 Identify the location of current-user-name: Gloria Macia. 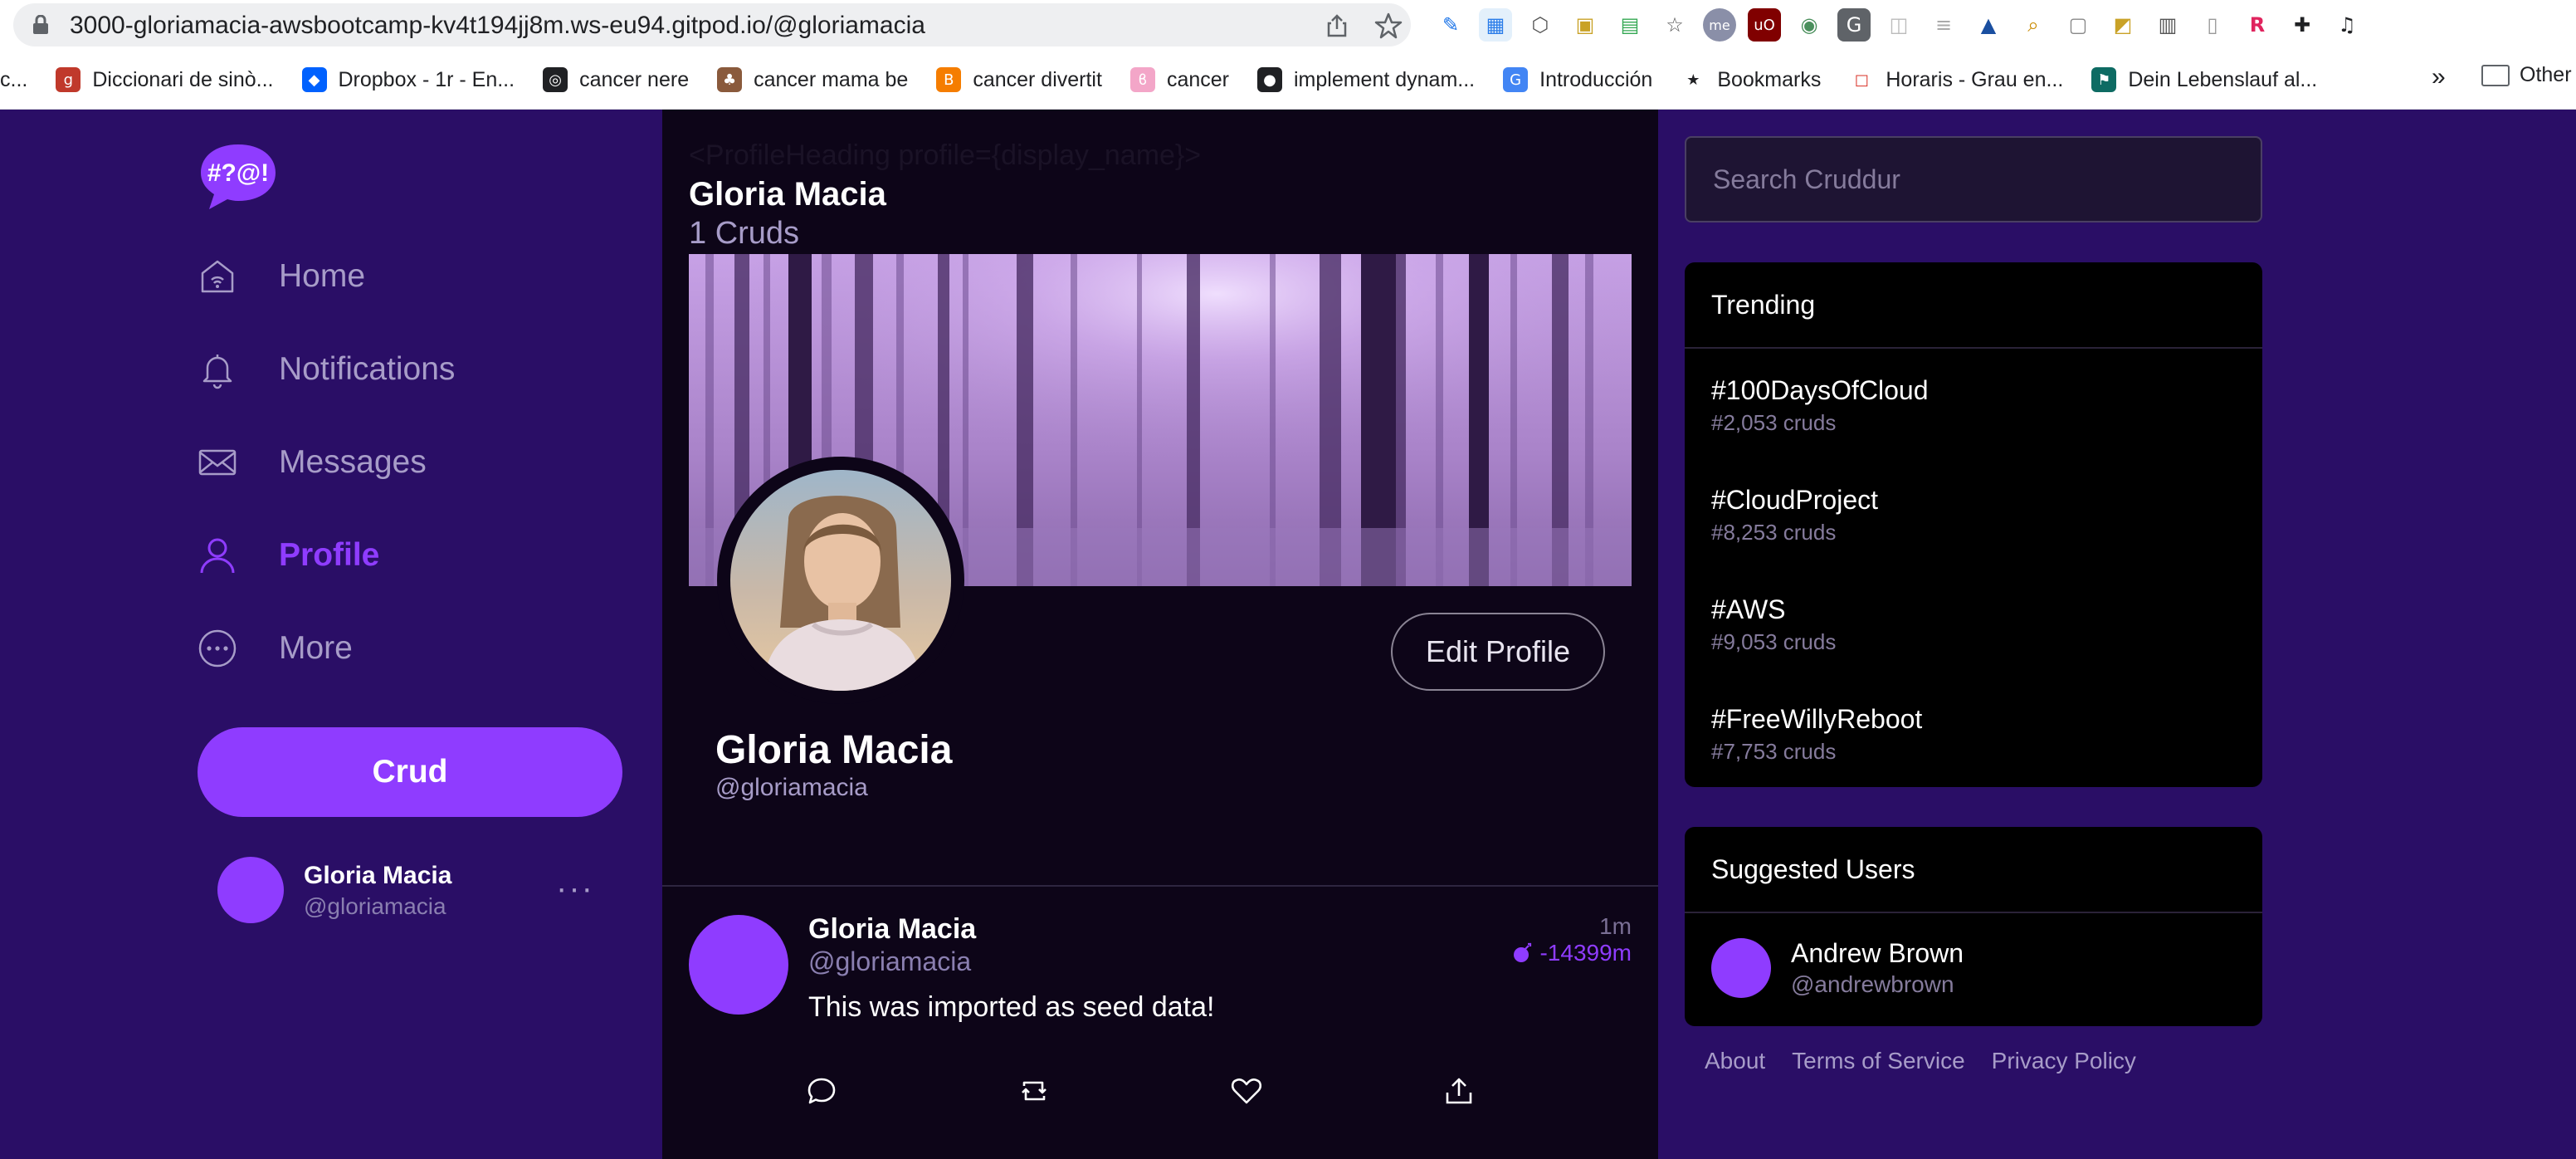
(378, 875).